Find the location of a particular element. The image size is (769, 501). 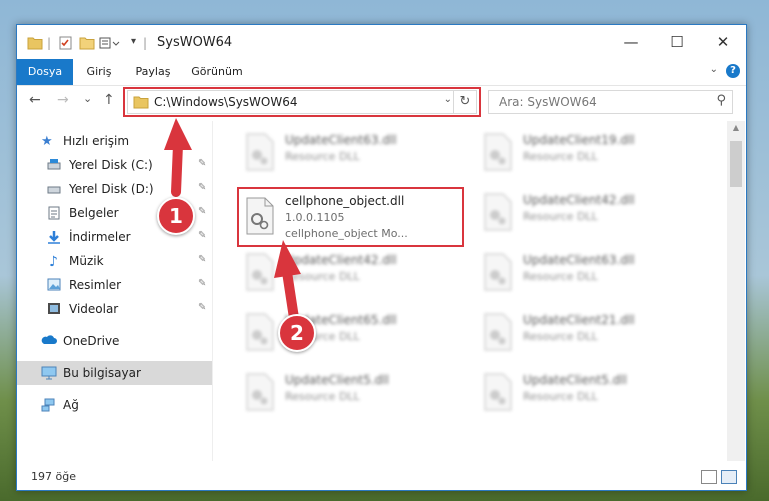

step-badge-2: 2 is located at coordinates (297, 333).